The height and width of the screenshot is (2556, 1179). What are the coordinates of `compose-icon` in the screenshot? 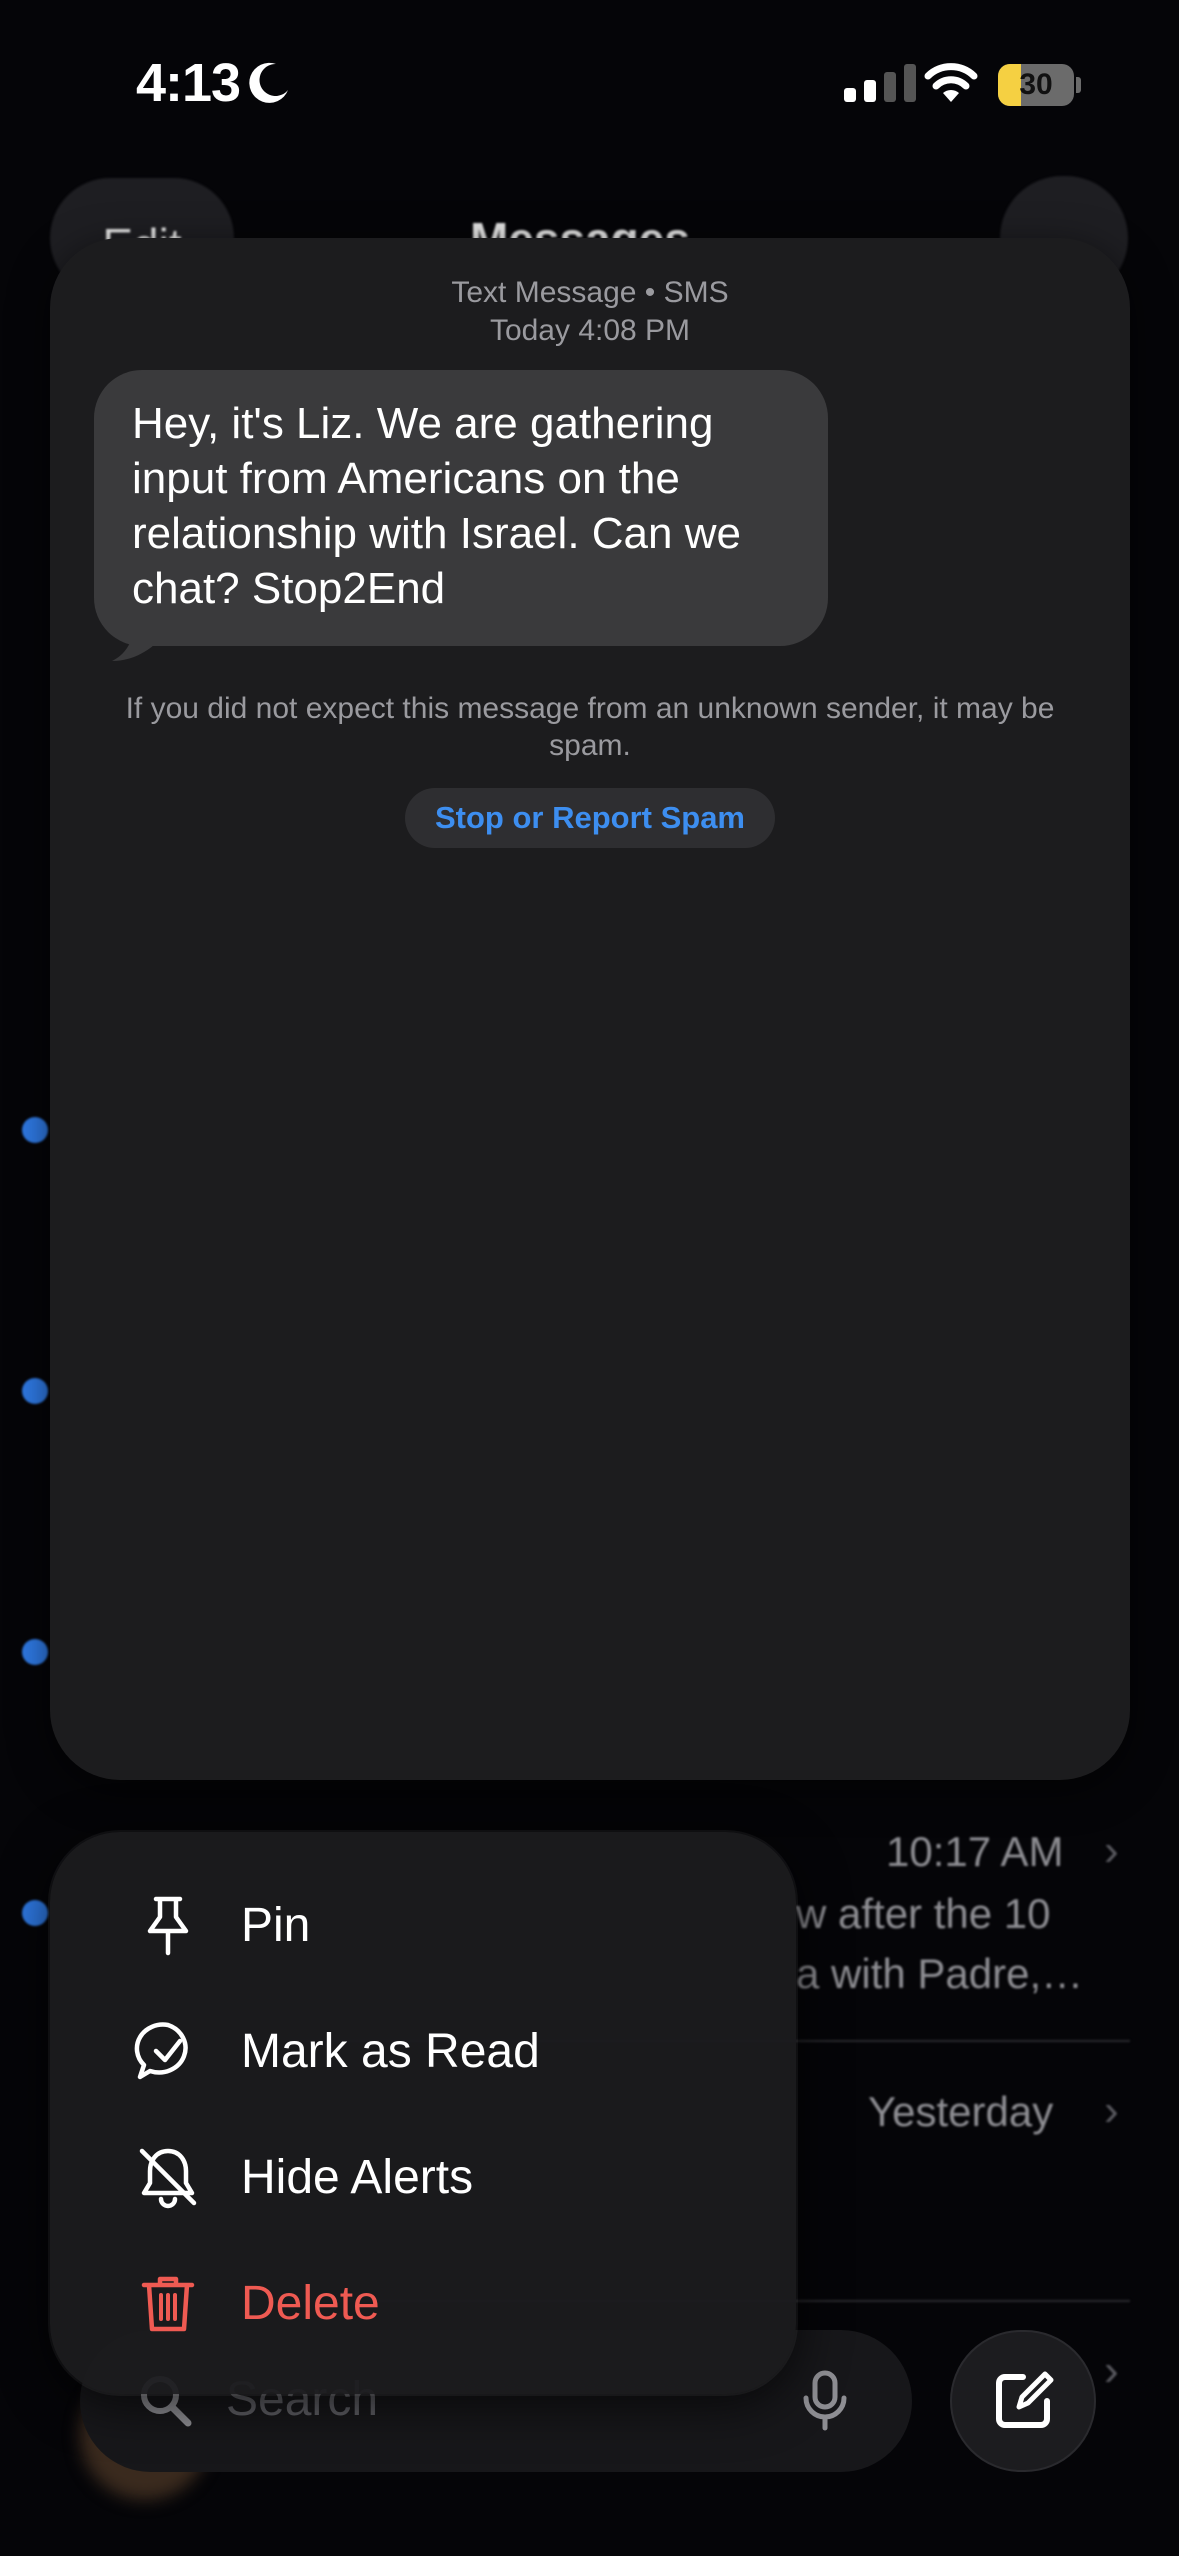 It's located at (1025, 2399).